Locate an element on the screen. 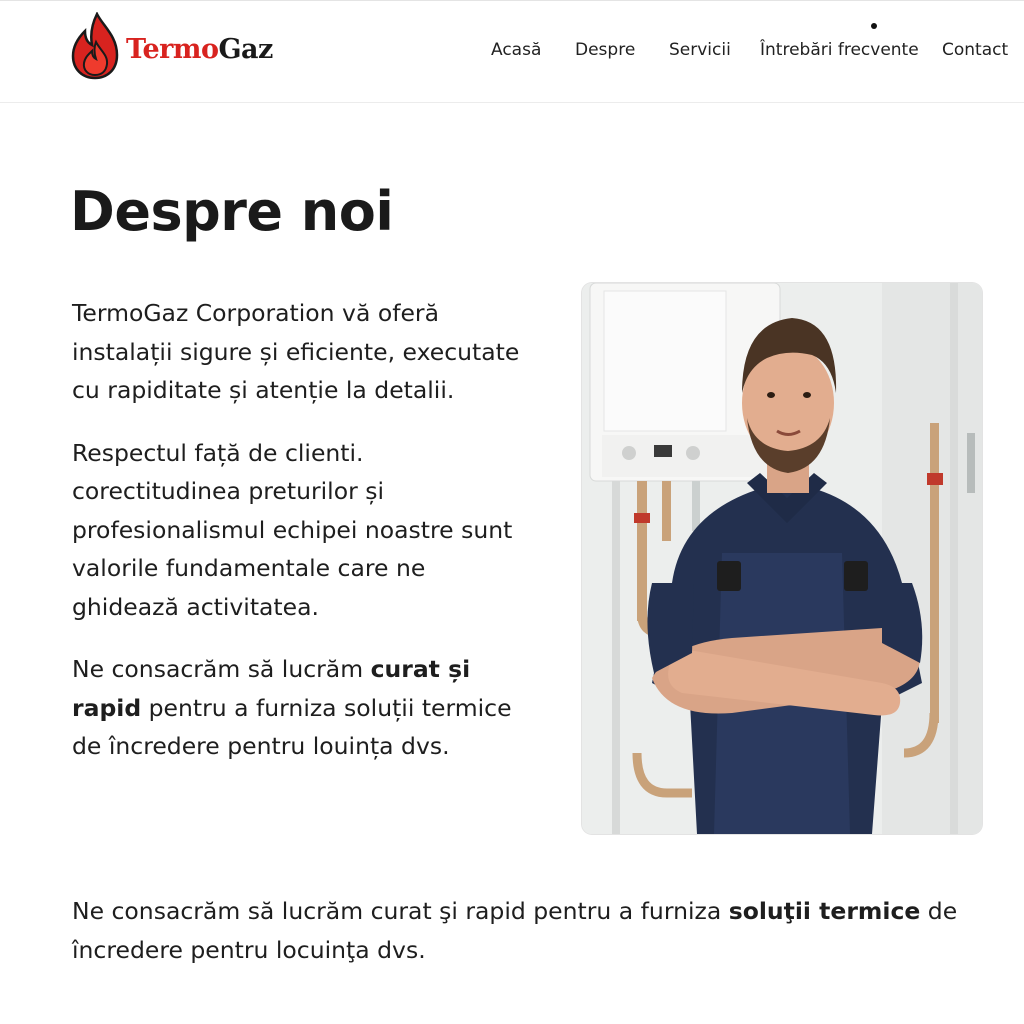 The height and width of the screenshot is (1024, 1024). page-title: Despre noi is located at coordinates (232, 211).